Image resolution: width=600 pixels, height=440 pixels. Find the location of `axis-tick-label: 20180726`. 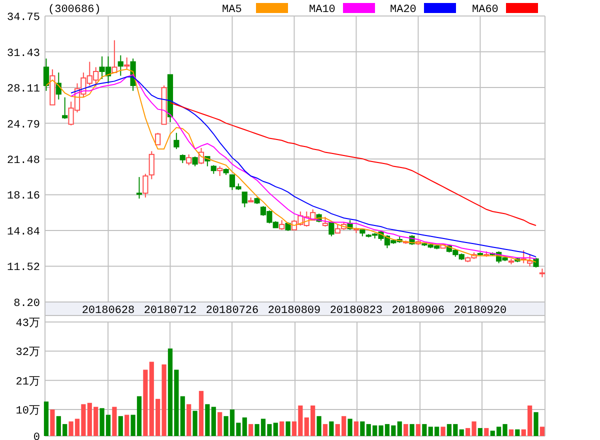

axis-tick-label: 20180726 is located at coordinates (232, 310).